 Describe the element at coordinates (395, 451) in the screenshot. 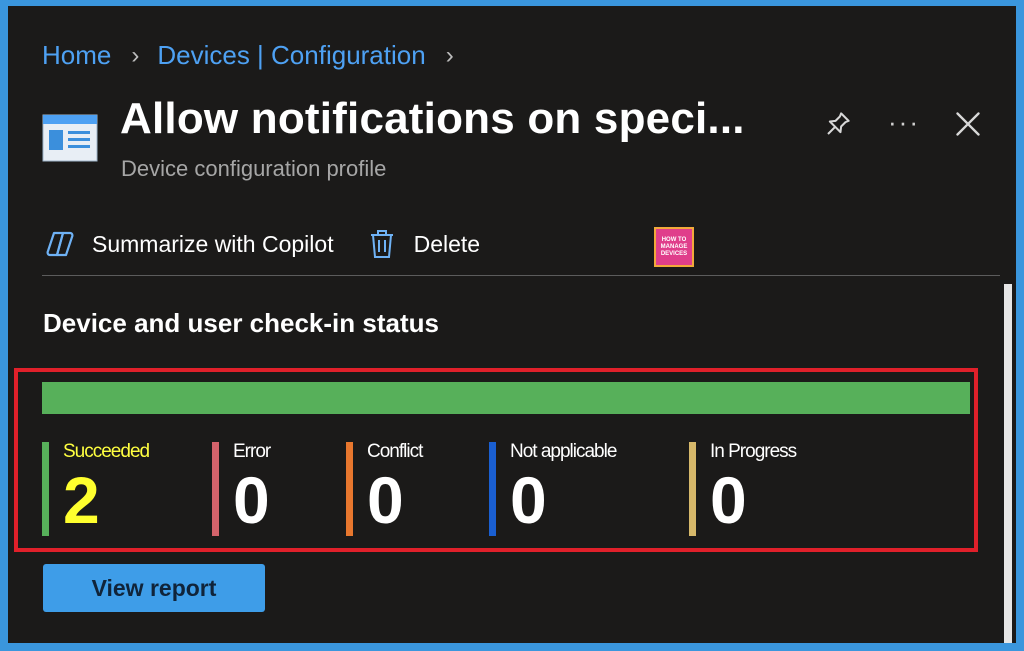

I see `stat-label: Conflict` at that location.